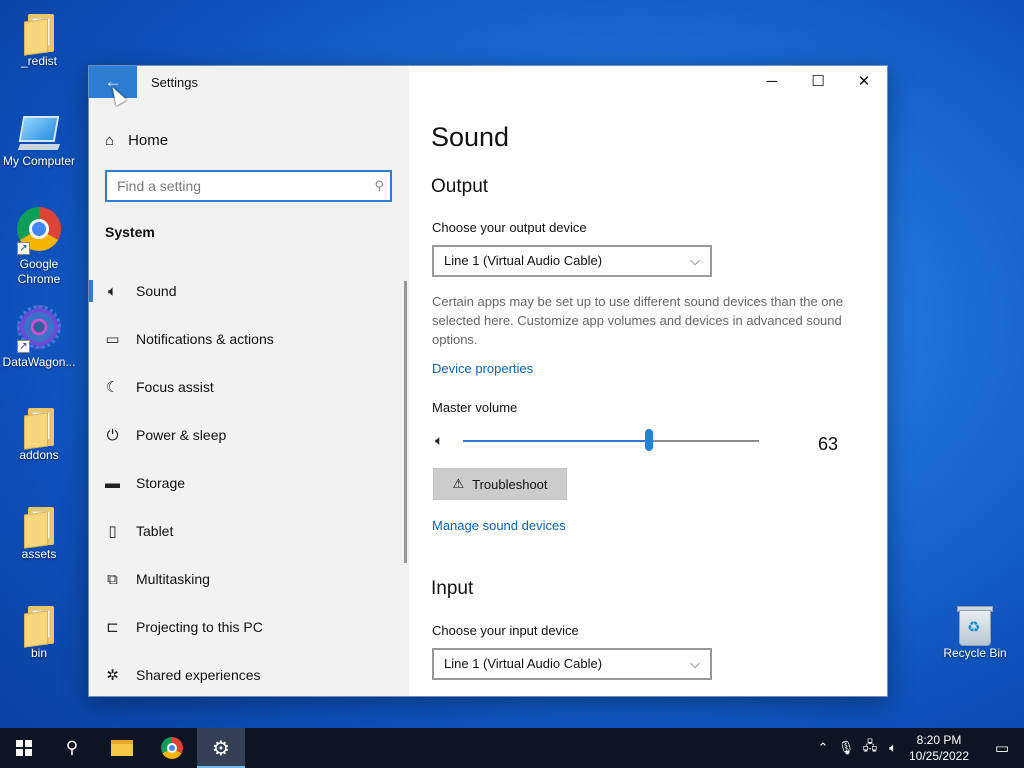 This screenshot has height=768, width=1024. I want to click on microphone-icon: 🎙︎, so click(846, 747).